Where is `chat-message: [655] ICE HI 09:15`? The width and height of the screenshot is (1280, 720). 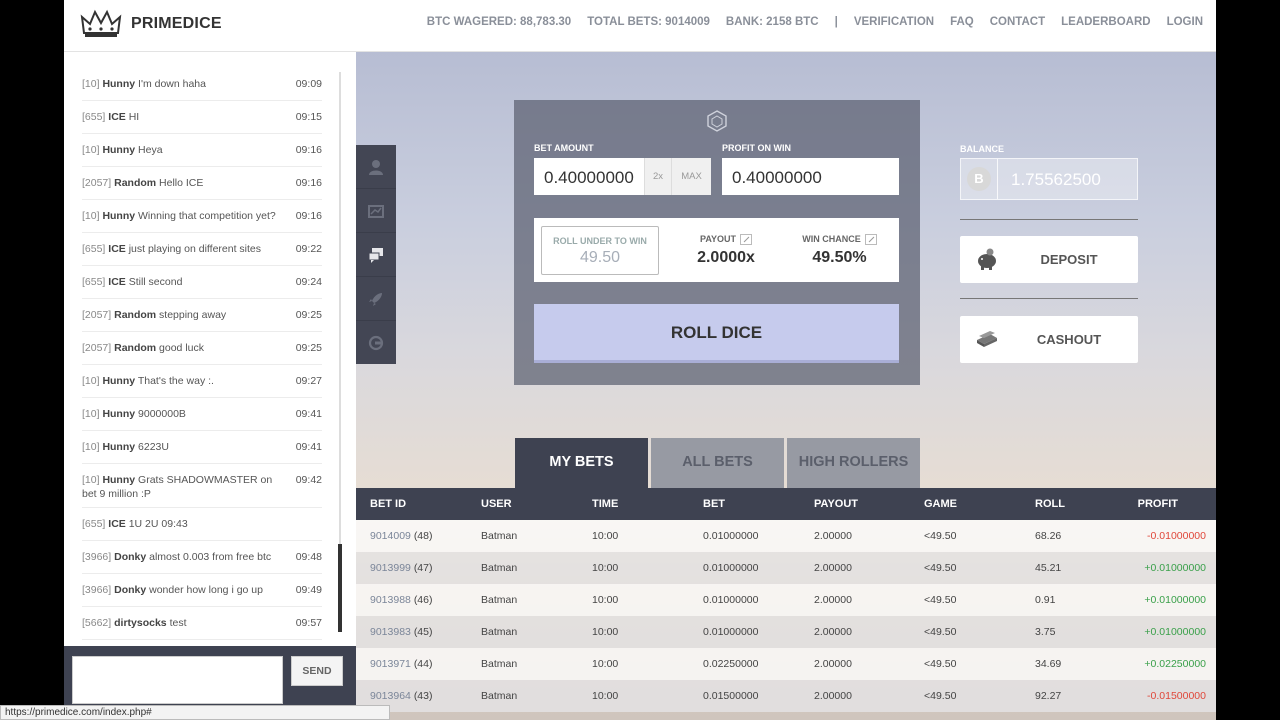
chat-message: [655] ICE HI 09:15 is located at coordinates (202, 117).